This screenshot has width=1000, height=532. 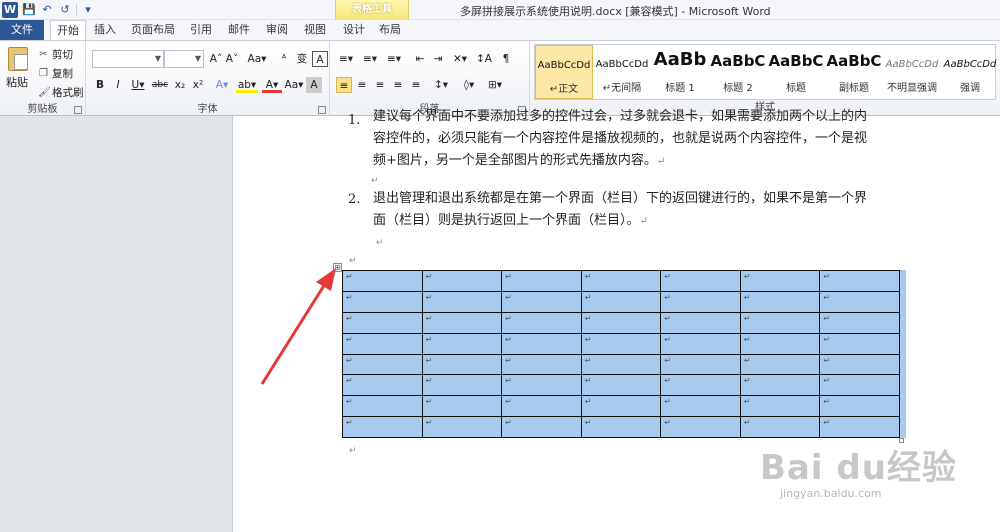 I want to click on style-no-spacing: AaBbCcDd ↵无间隔, so click(x=622, y=72).